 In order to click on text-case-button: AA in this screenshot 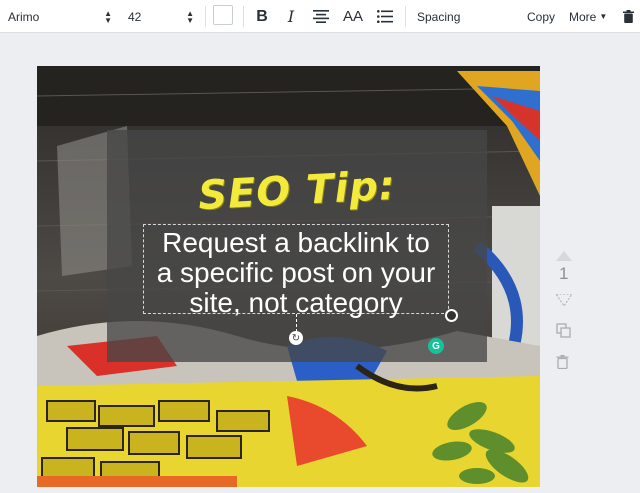, I will do `click(353, 16)`.